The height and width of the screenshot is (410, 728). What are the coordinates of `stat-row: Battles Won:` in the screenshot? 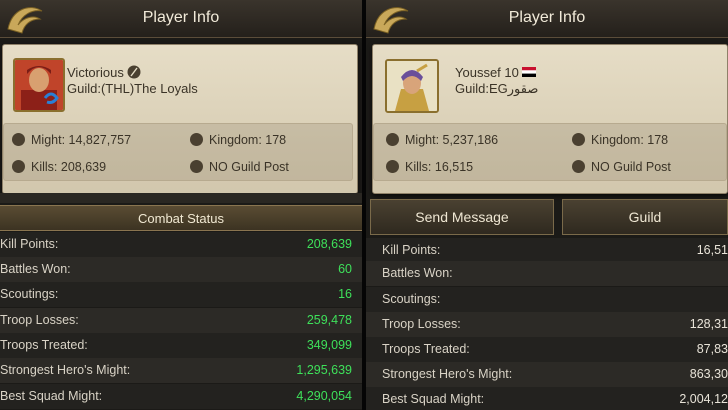 It's located at (547, 273).